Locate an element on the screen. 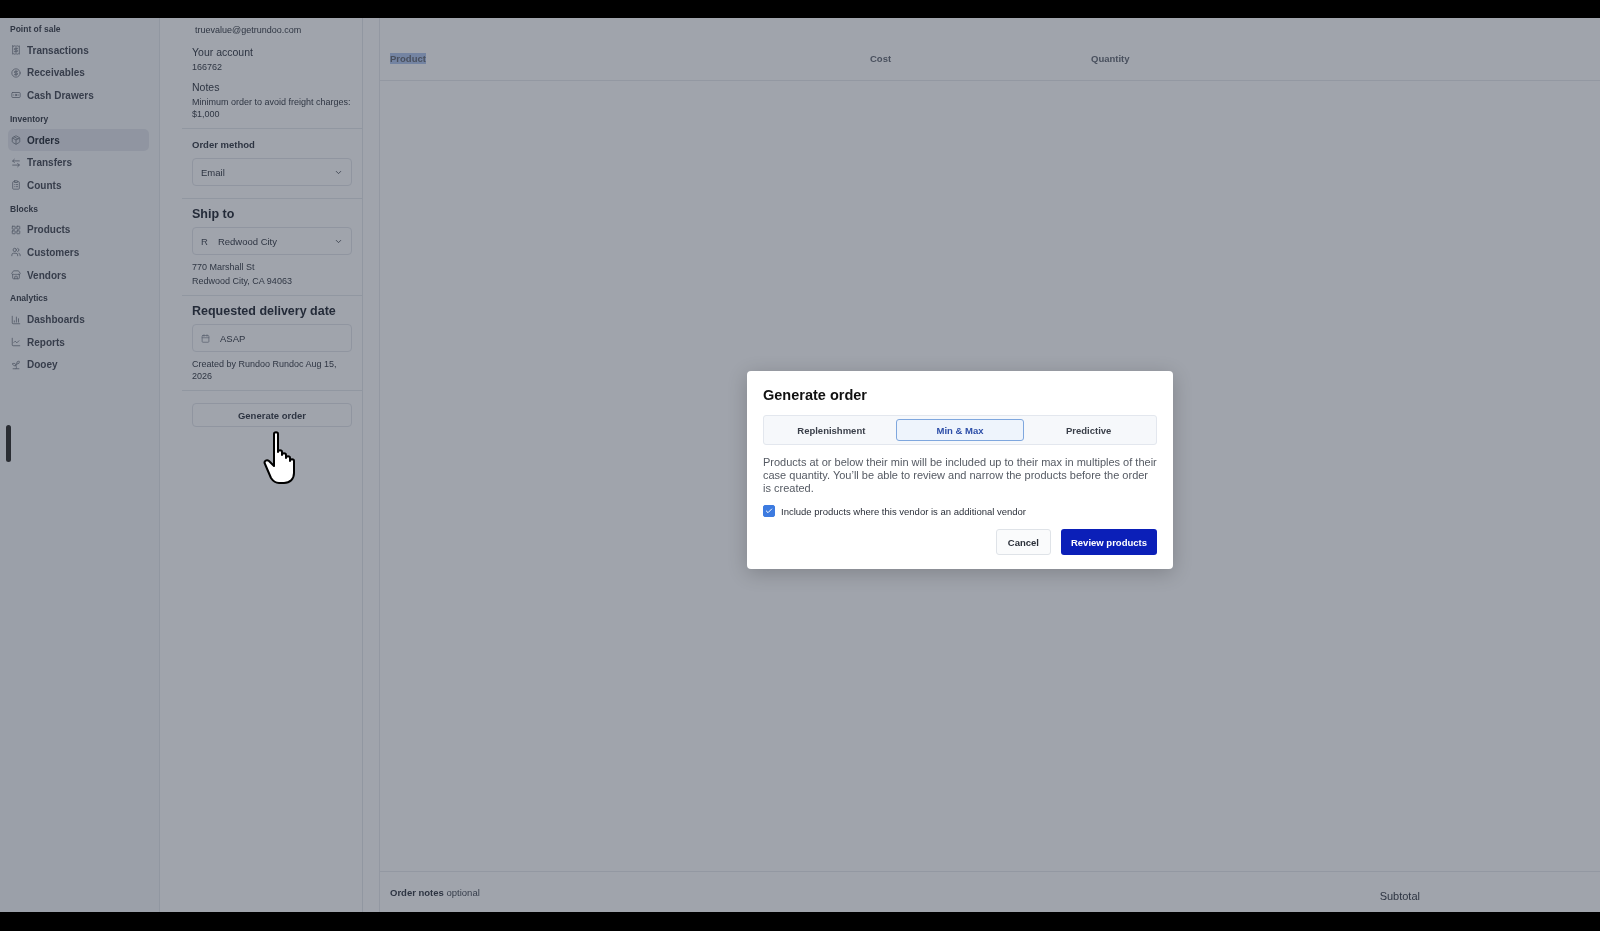 Image resolution: width=1600 pixels, height=931 pixels. sidebar-item: Customers is located at coordinates (78, 252).